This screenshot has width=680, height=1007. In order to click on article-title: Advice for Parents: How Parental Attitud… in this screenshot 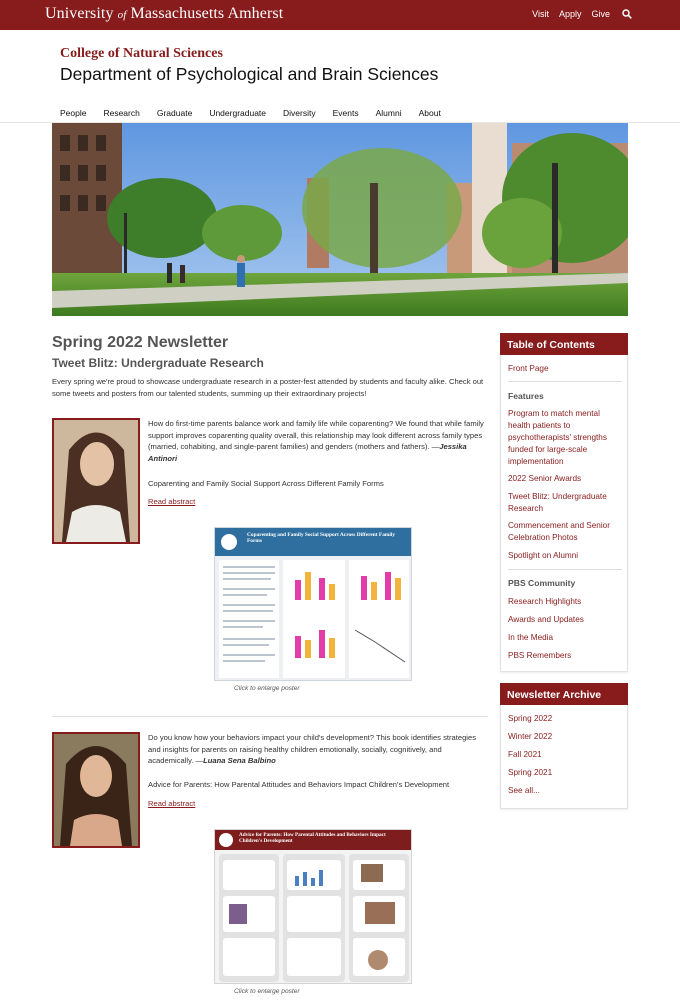, I will do `click(299, 784)`.